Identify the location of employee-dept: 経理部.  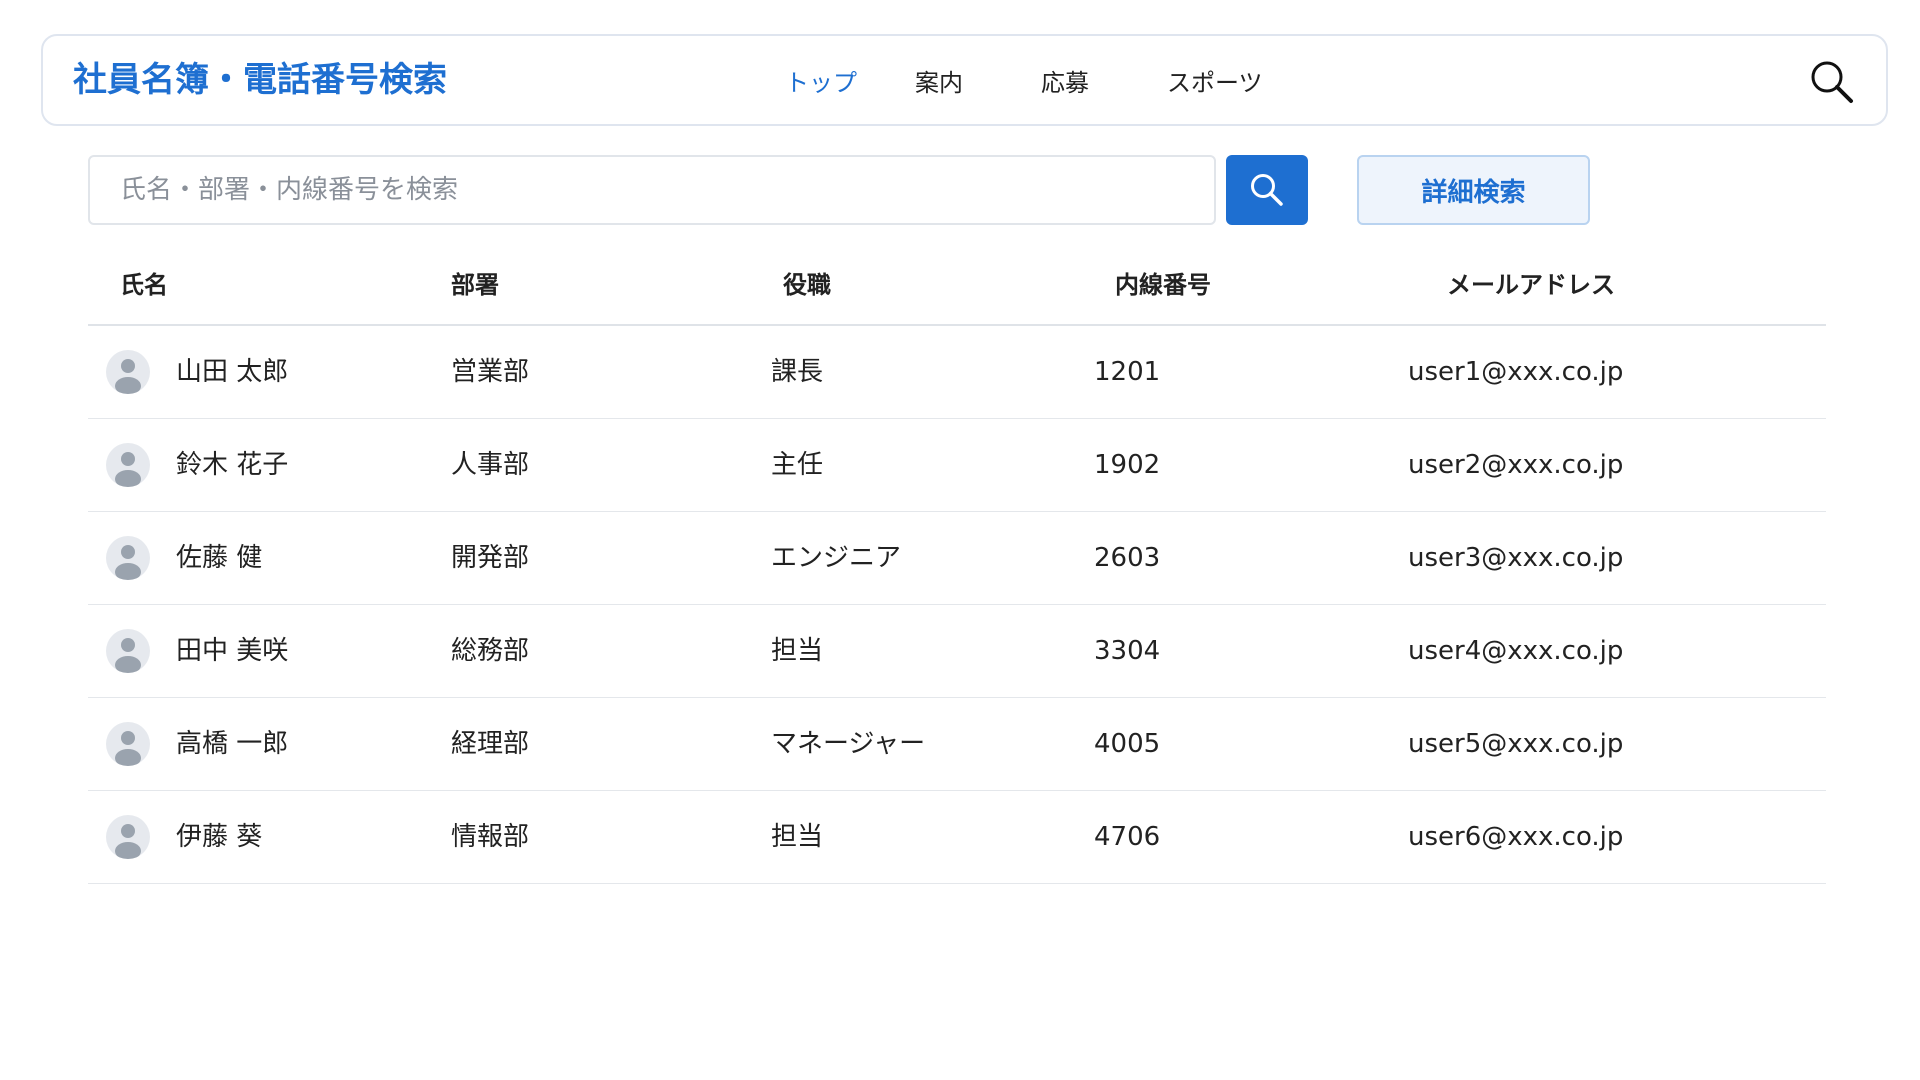
(490, 744).